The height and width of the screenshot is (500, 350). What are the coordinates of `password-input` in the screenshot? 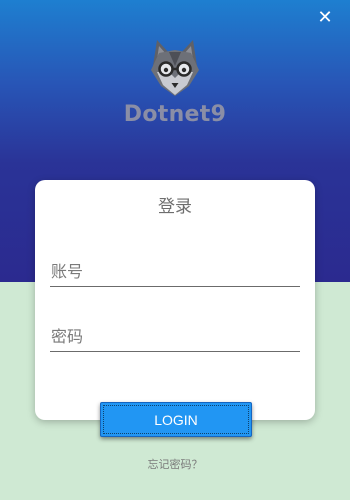 It's located at (175, 336).